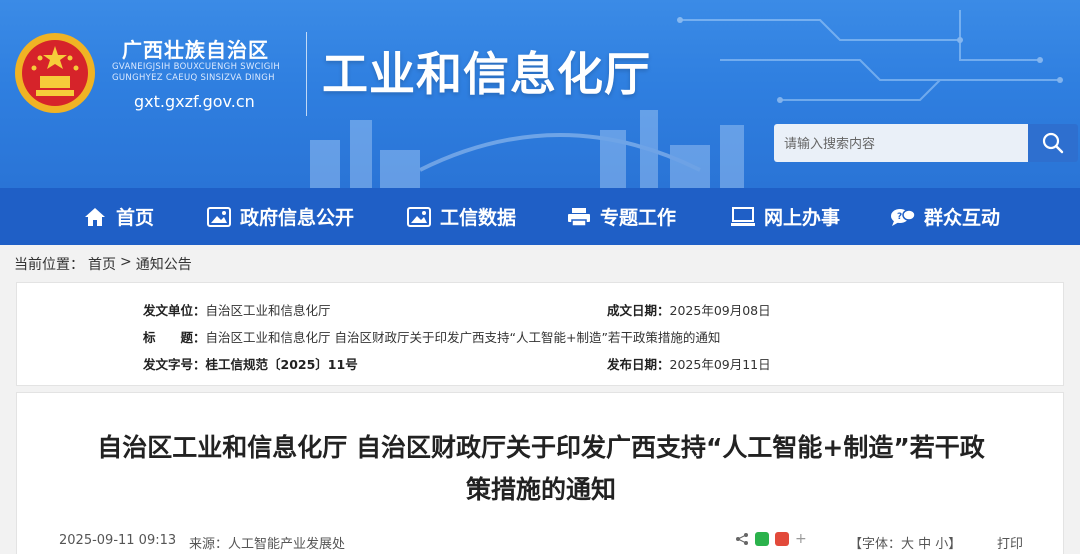 This screenshot has height=554, width=1080. I want to click on main-nav: 首页 政府信息公开 工信数据 专题工作 网上办事 ? 群众互动, so click(540, 216).